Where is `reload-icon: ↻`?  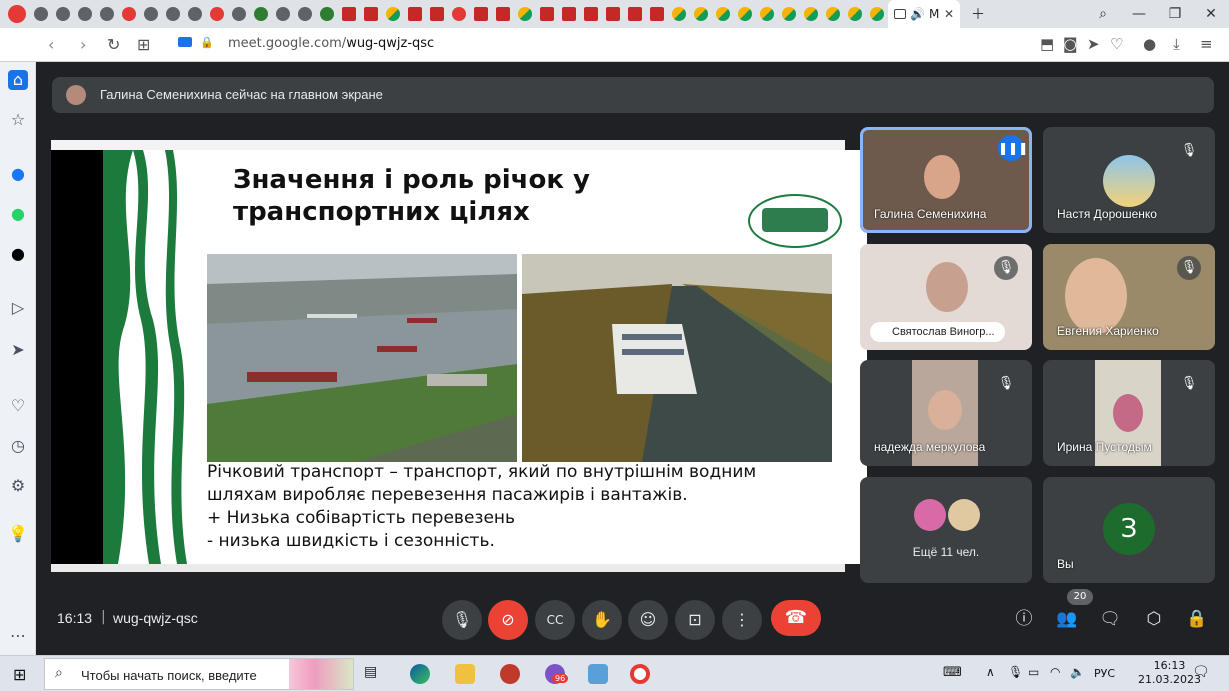
reload-icon: ↻ is located at coordinates (113, 44).